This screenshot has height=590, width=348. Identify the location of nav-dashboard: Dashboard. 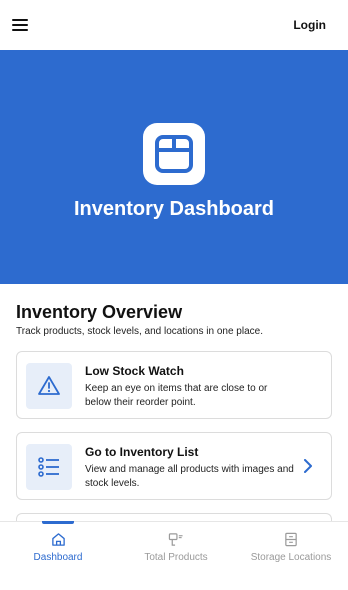
(58, 552).